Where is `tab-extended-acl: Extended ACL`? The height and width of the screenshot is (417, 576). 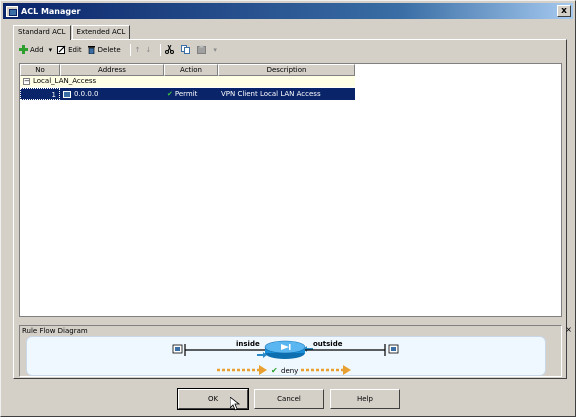
tab-extended-acl: Extended ACL is located at coordinates (101, 32).